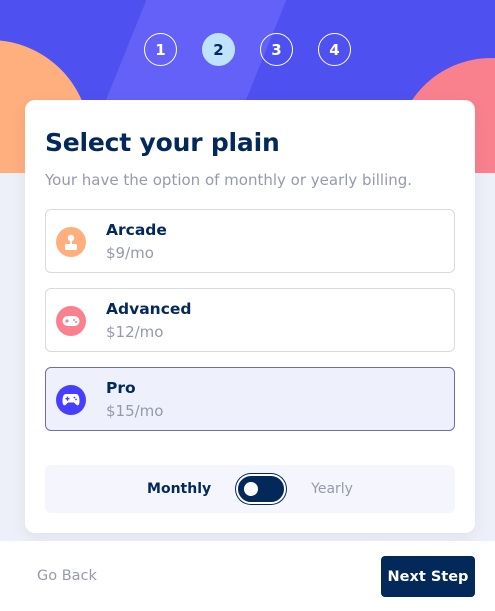 The width and height of the screenshot is (495, 611). I want to click on plan-name: Advanced, so click(149, 308).